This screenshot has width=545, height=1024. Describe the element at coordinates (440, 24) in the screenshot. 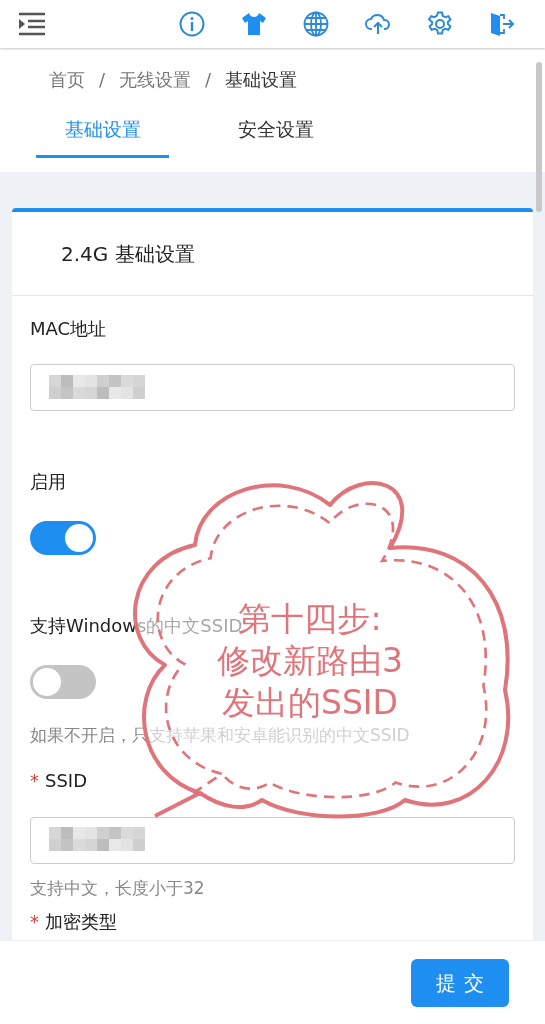

I see `settings-icon` at that location.